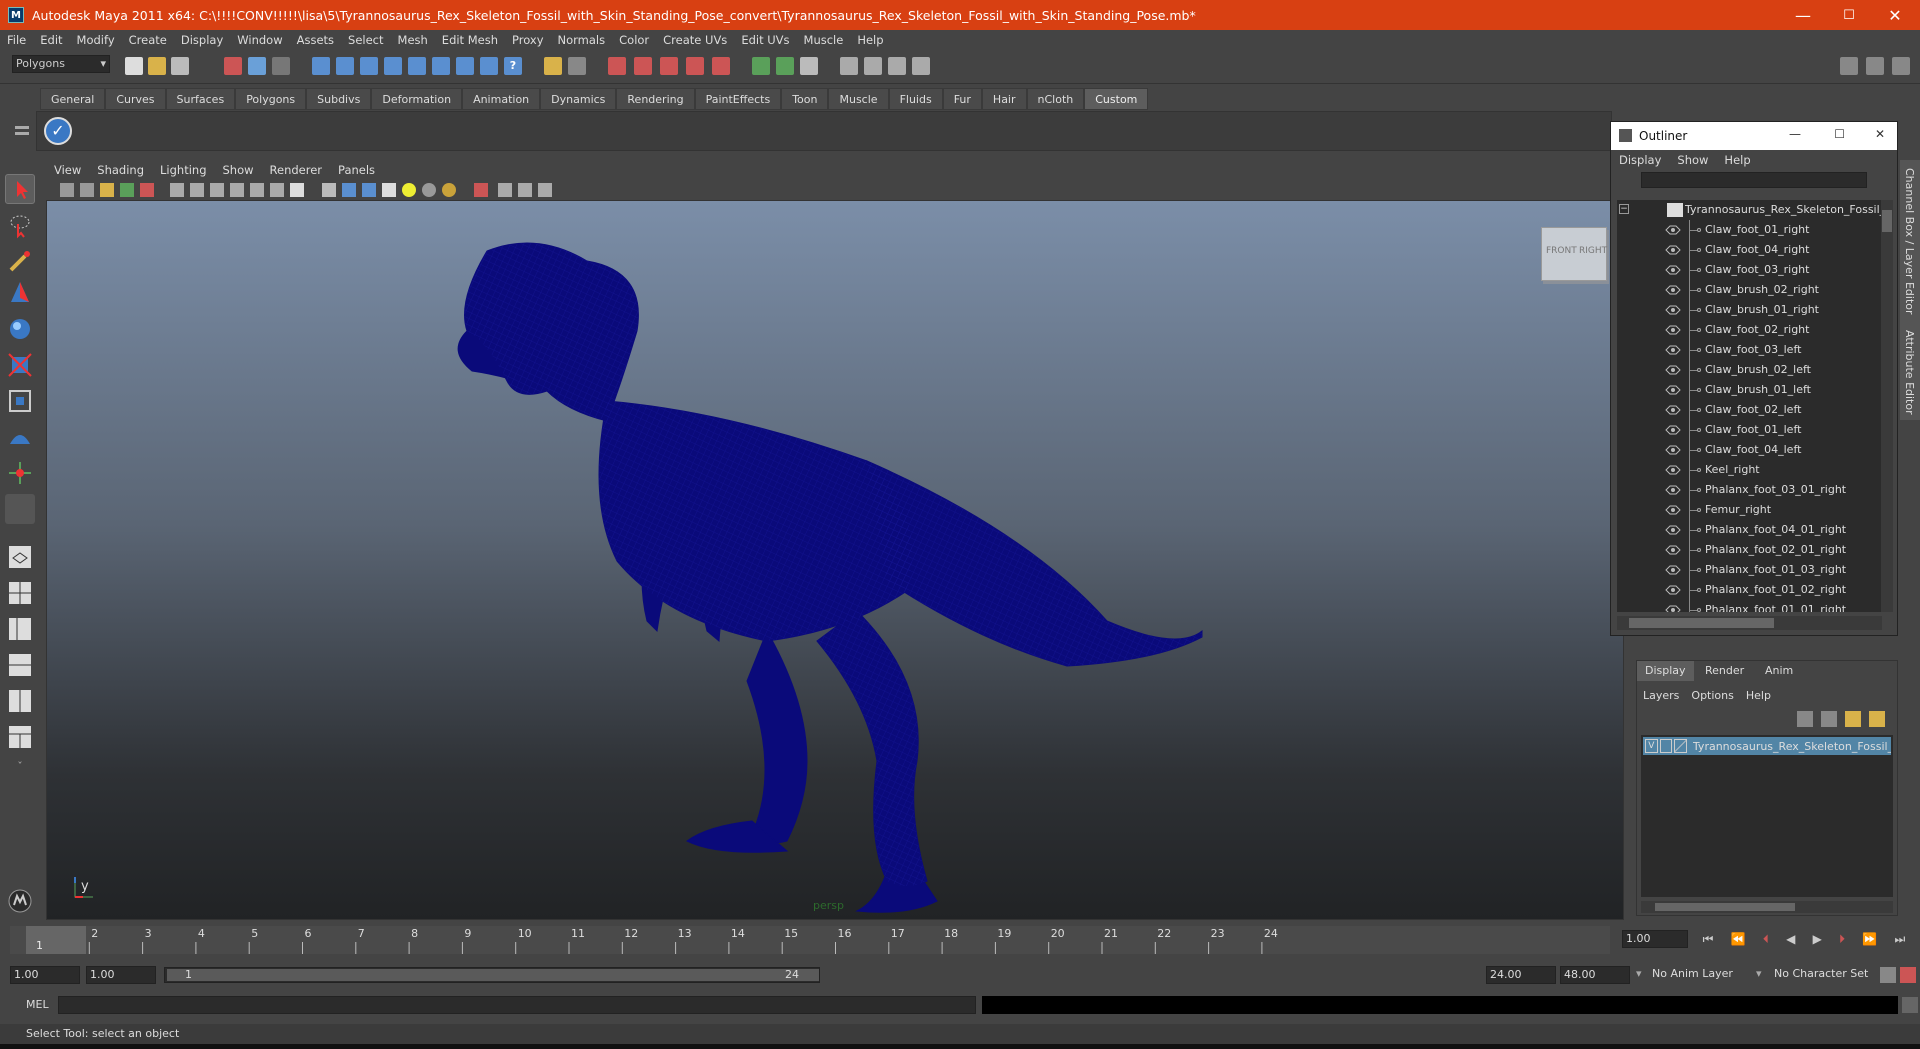 The image size is (1920, 1049). What do you see at coordinates (37, 1004) in the screenshot?
I see `mel-label: MEL` at bounding box center [37, 1004].